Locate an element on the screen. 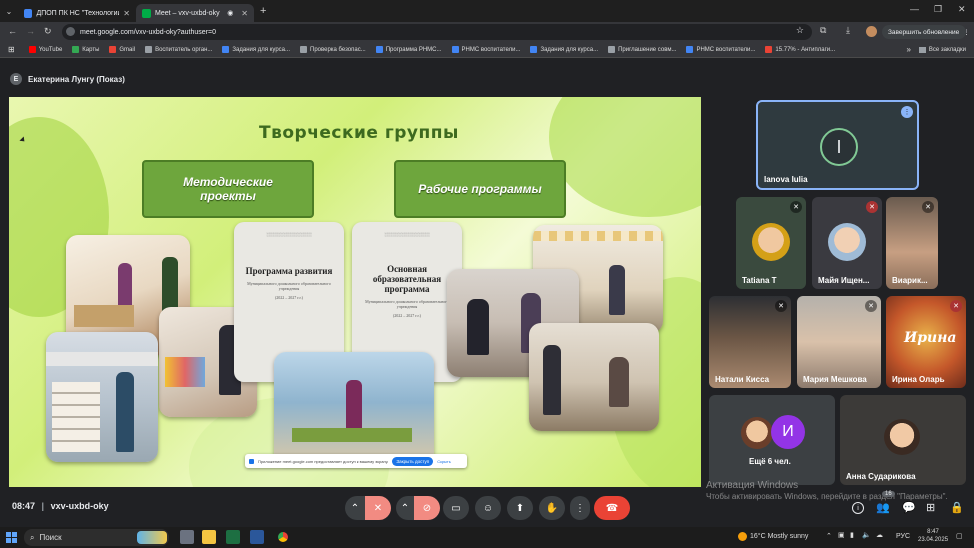 The height and width of the screenshot is (548, 974). bookmark-star-icon: ☆ is located at coordinates (800, 30).